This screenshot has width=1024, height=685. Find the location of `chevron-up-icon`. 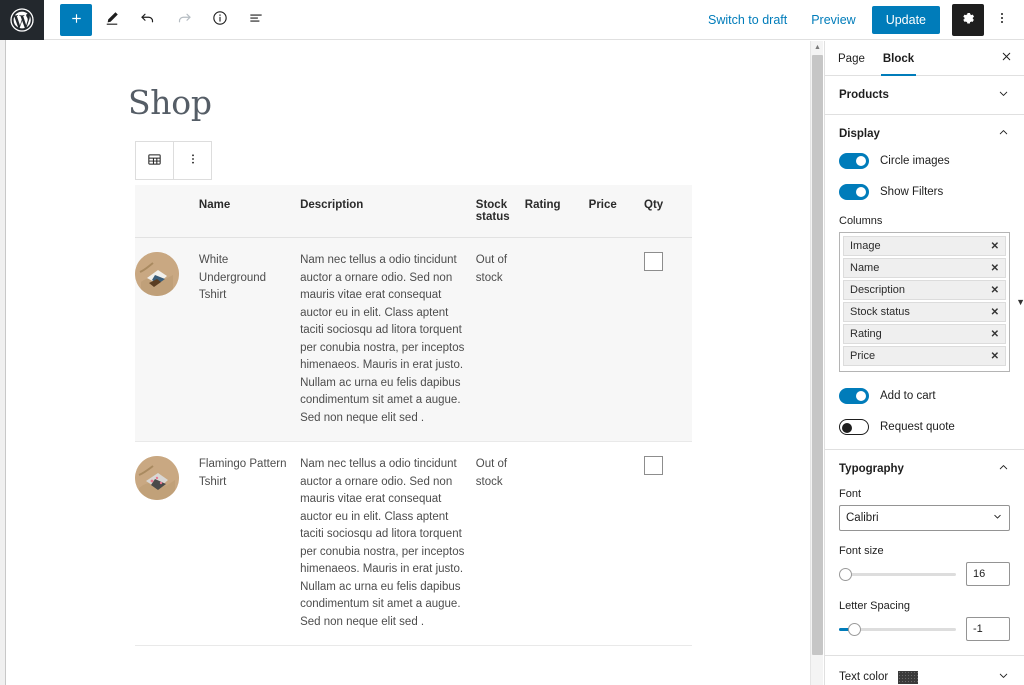

chevron-up-icon is located at coordinates (1003, 469).